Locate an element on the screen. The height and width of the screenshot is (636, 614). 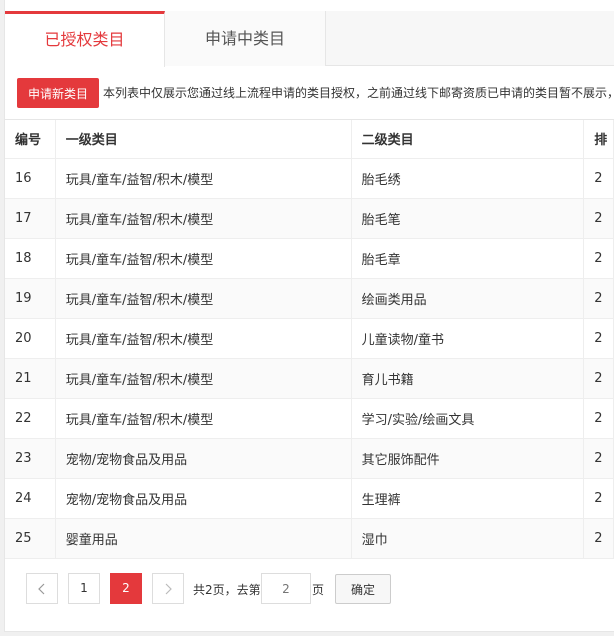
confirm-page-button: 确定 is located at coordinates (363, 589).